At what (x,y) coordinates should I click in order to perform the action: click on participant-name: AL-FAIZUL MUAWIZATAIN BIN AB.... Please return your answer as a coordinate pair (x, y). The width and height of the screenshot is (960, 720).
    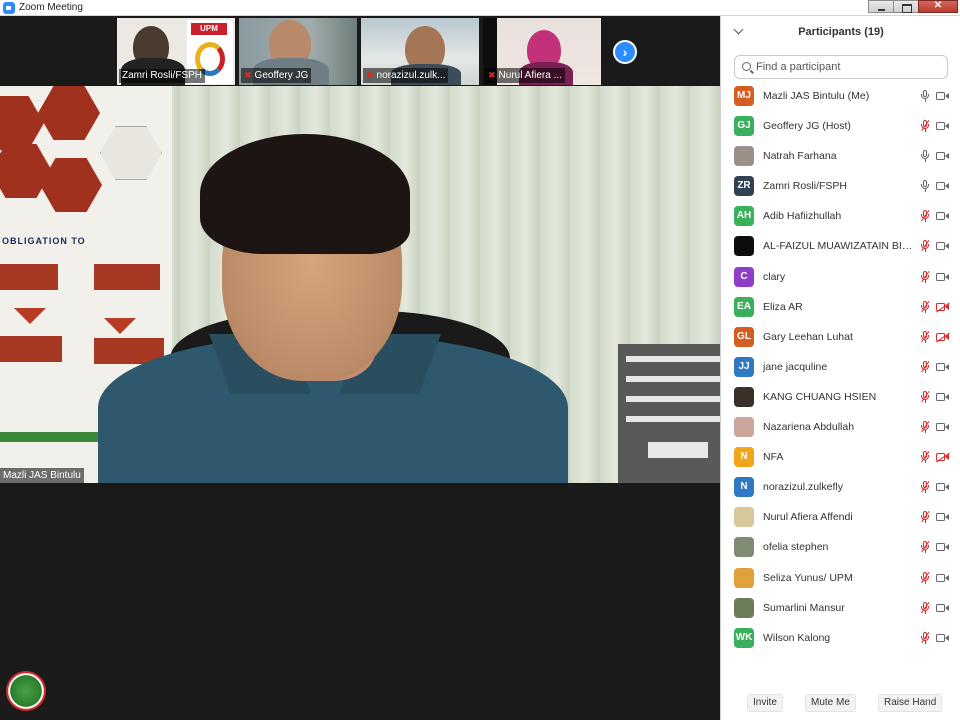
    Looking at the image, I should click on (839, 246).